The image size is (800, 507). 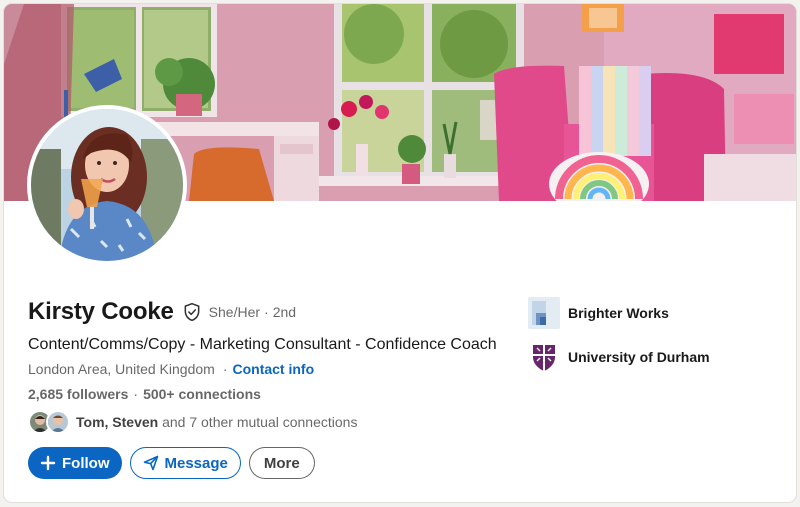 I want to click on mutual-names: Tom, Steven, so click(x=117, y=422).